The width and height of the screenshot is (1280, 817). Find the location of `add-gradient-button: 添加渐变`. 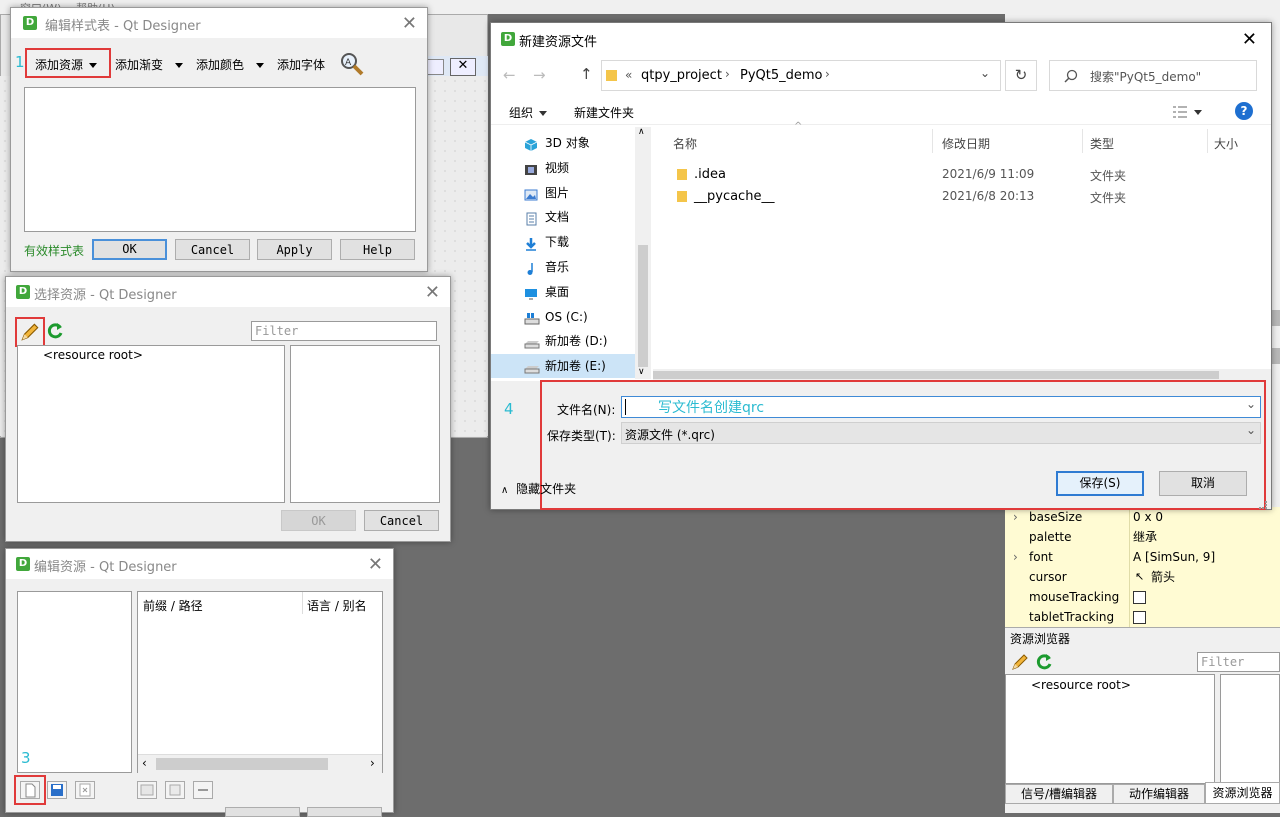

add-gradient-button: 添加渐变 is located at coordinates (149, 64).